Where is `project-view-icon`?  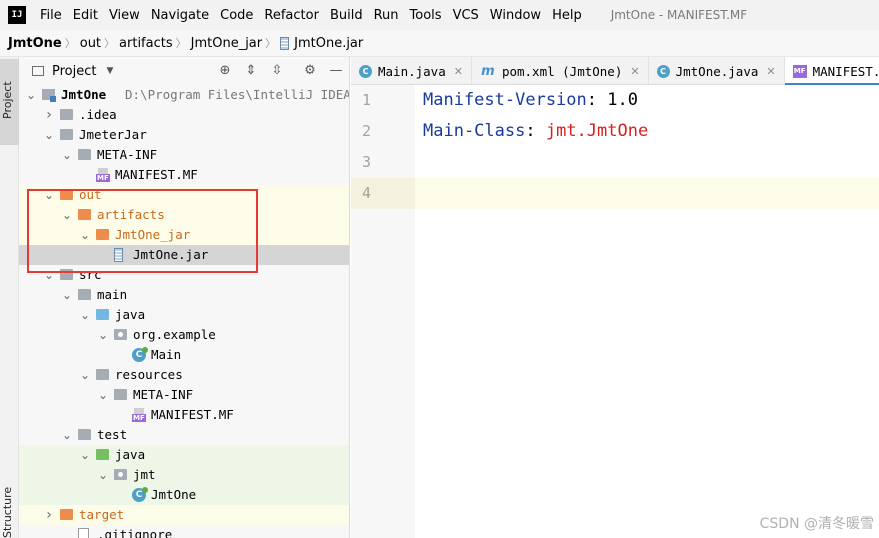 project-view-icon is located at coordinates (38, 71).